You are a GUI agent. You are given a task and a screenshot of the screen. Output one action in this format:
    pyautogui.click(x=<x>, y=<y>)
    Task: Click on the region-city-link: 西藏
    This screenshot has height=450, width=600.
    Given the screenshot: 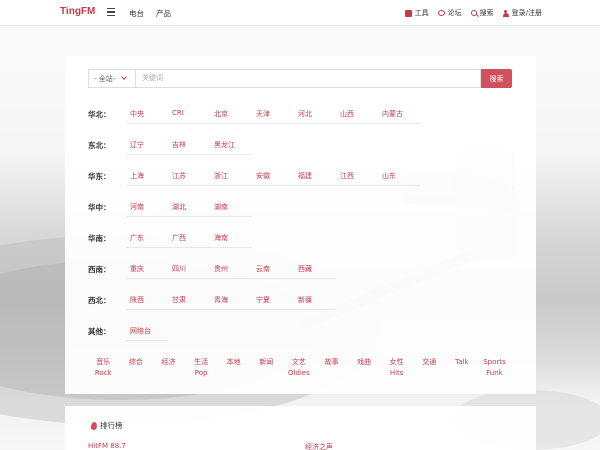 What is the action you would take?
    pyautogui.click(x=315, y=270)
    